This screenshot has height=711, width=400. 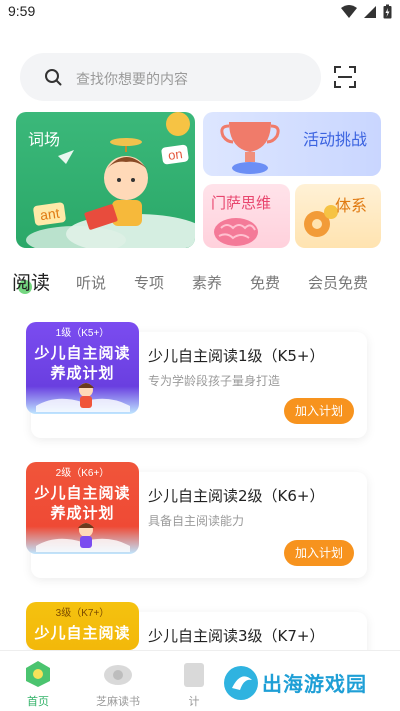 I want to click on nav-sesame-reading: 芝麻读书, so click(x=118, y=682).